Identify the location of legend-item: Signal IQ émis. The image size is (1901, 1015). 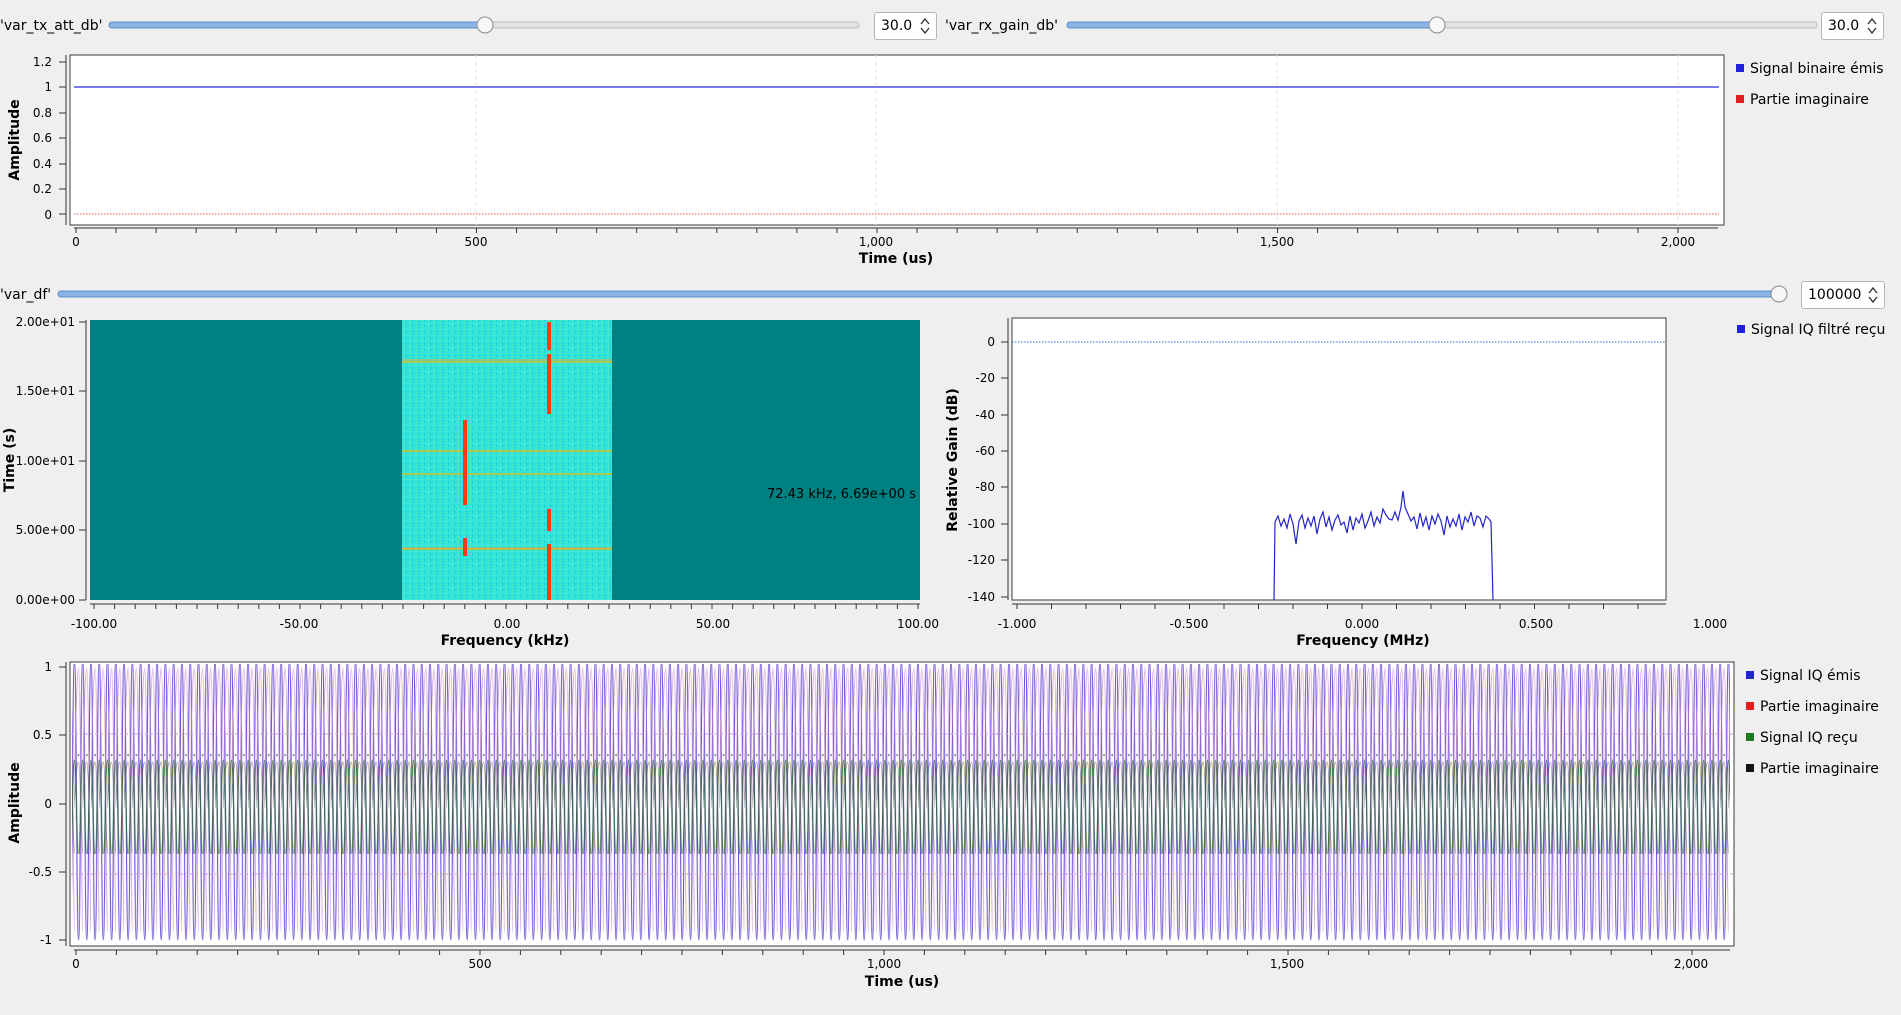
(1810, 676).